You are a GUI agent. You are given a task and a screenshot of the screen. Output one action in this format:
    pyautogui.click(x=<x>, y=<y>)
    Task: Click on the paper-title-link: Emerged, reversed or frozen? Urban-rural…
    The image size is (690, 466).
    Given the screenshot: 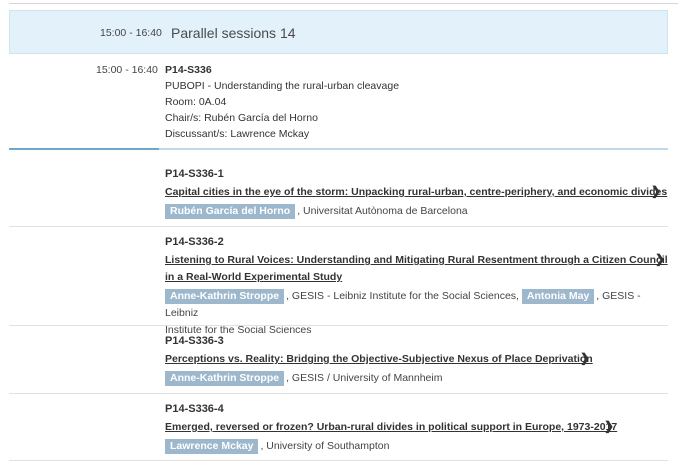 What is the action you would take?
    pyautogui.click(x=391, y=427)
    